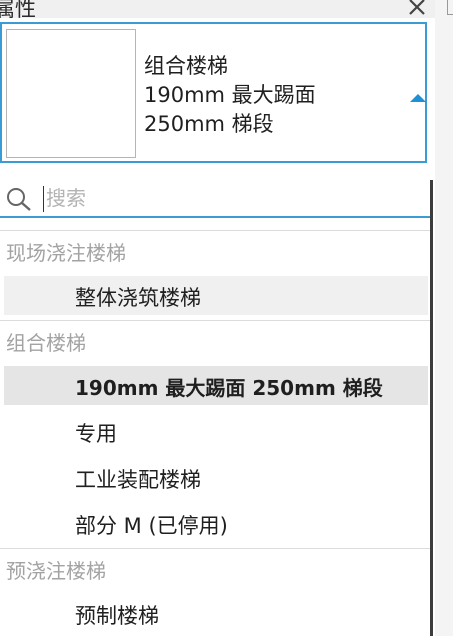 The height and width of the screenshot is (636, 453). Describe the element at coordinates (217, 9) in the screenshot. I see `properties-title-bar: 属性` at that location.